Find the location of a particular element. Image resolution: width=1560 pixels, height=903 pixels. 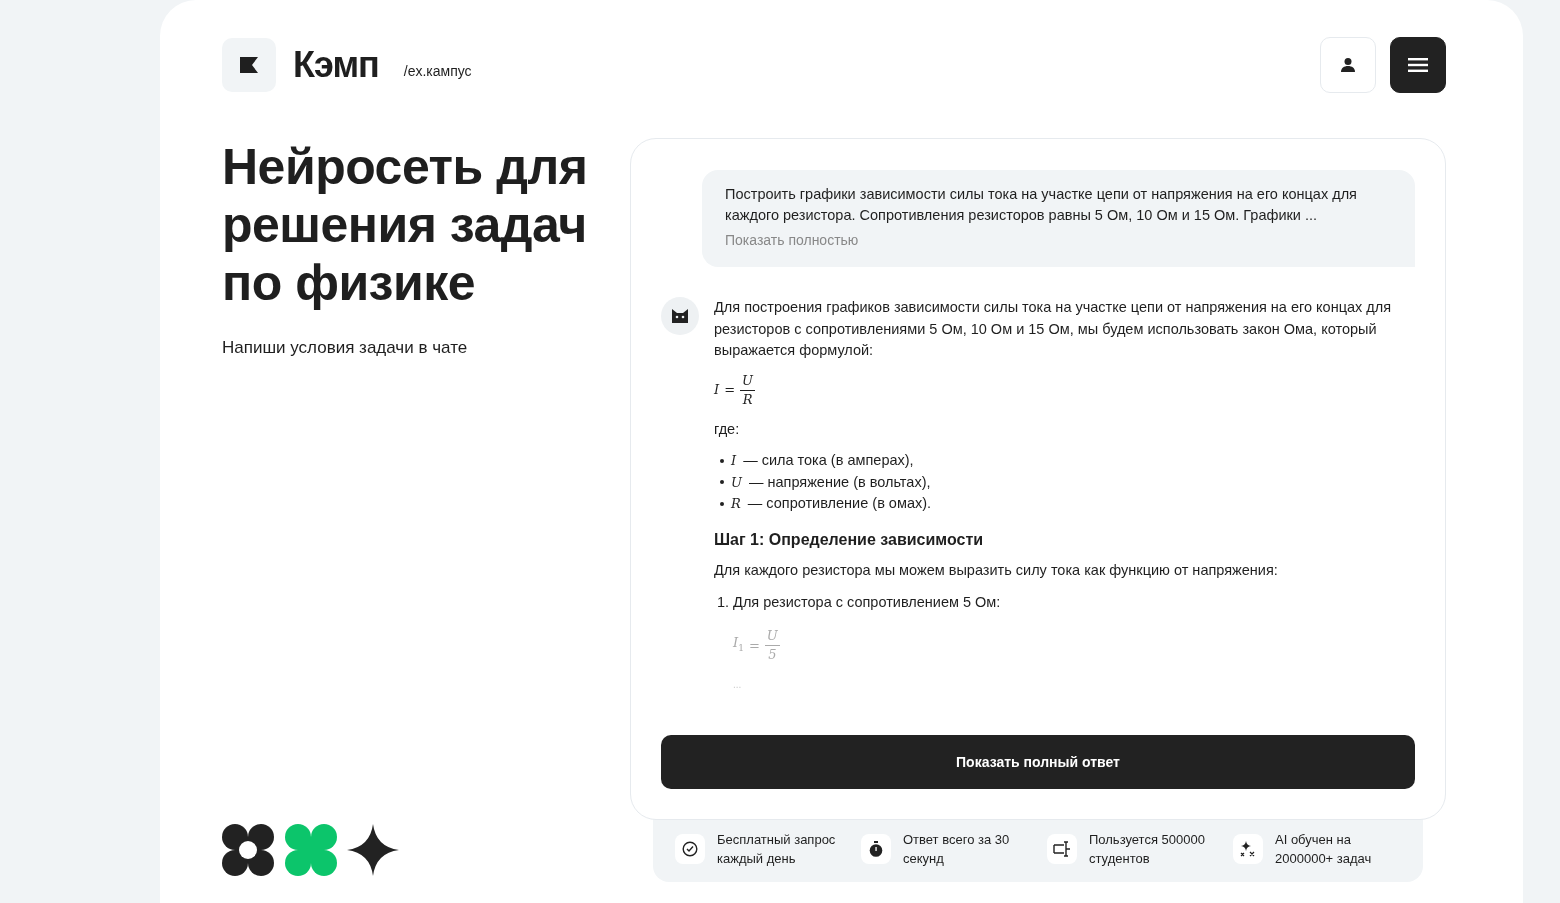

list-text: — напряжение (в вольтах), is located at coordinates (839, 482).